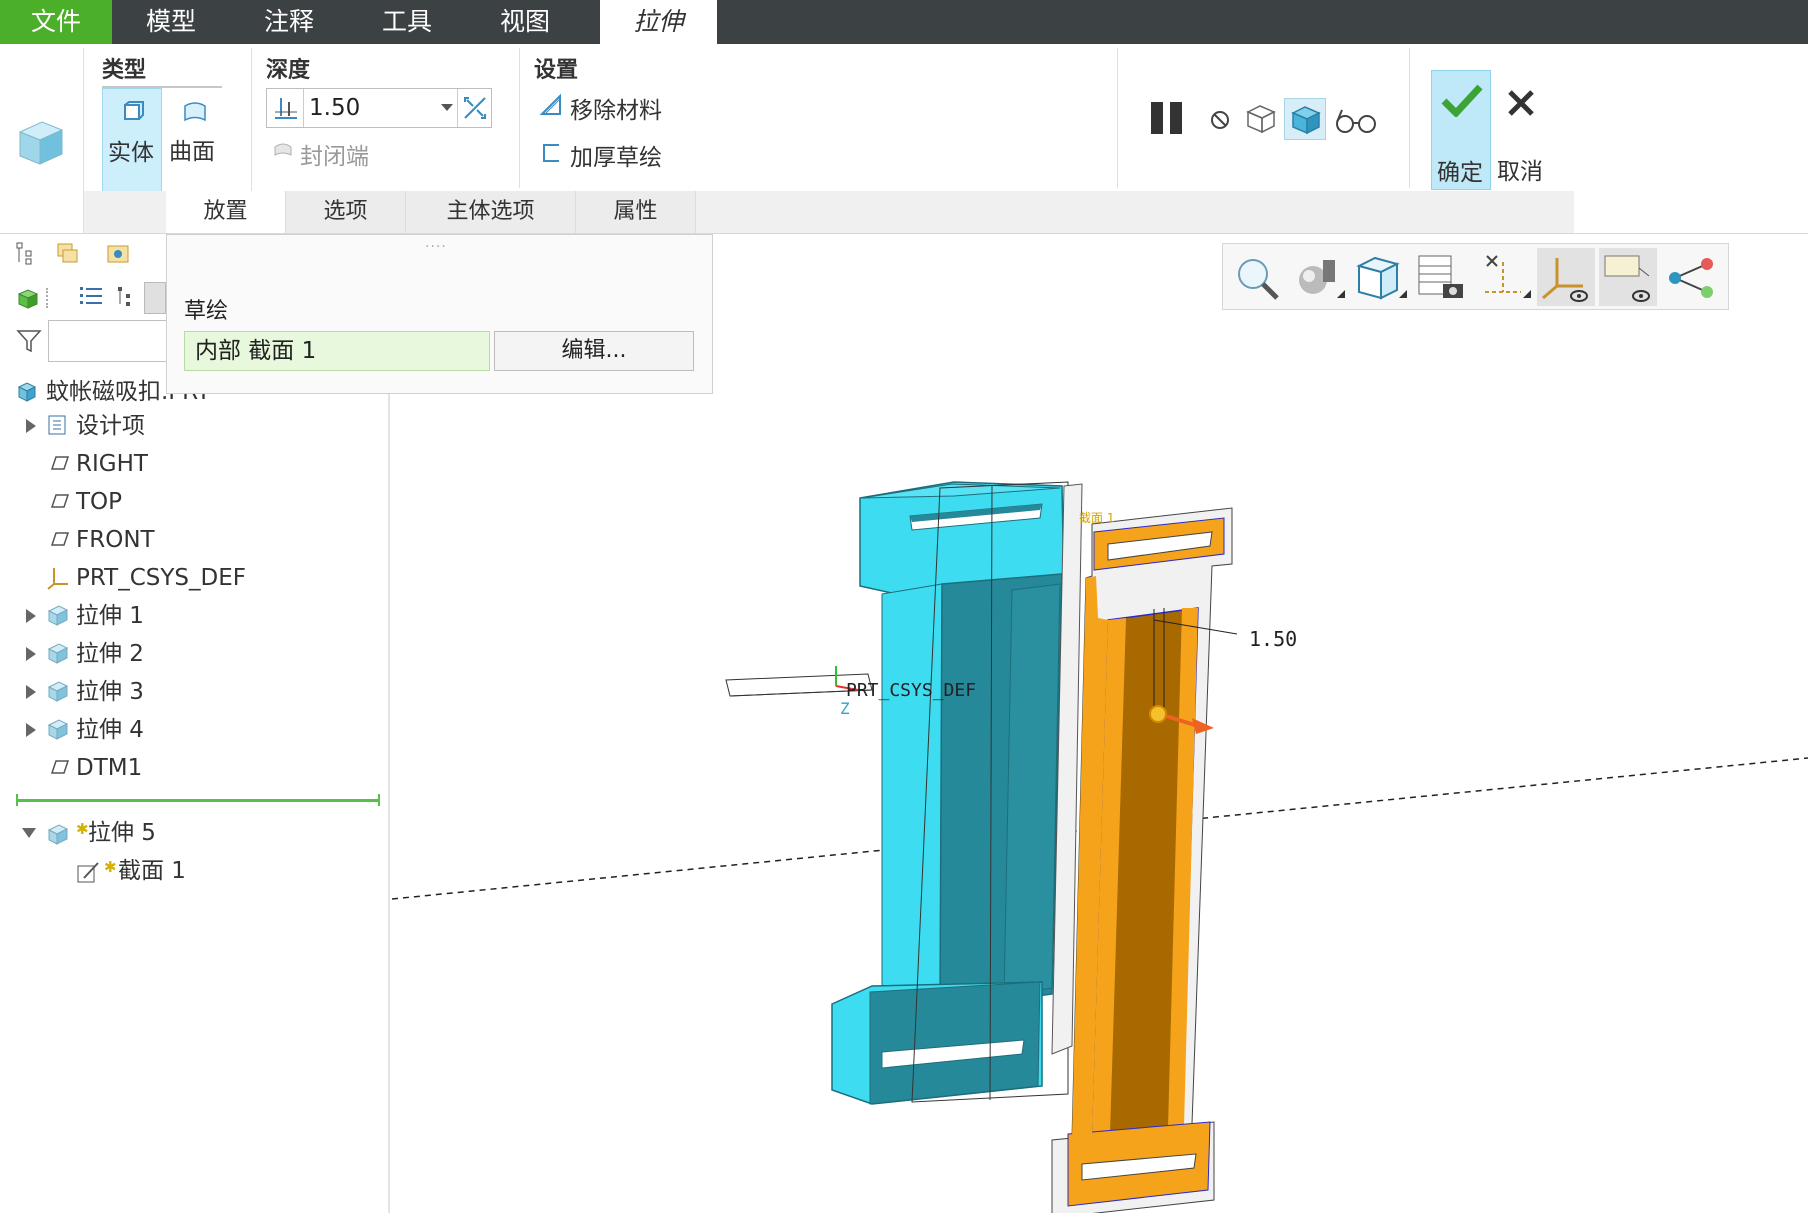  What do you see at coordinates (636, 212) in the screenshot?
I see `subtab-properties: 属性` at bounding box center [636, 212].